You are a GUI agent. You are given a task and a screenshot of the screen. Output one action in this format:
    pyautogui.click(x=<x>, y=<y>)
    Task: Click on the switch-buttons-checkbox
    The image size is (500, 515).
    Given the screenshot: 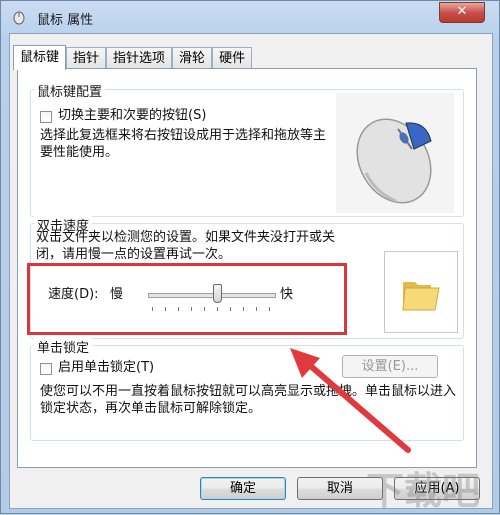 What is the action you would take?
    pyautogui.click(x=46, y=117)
    